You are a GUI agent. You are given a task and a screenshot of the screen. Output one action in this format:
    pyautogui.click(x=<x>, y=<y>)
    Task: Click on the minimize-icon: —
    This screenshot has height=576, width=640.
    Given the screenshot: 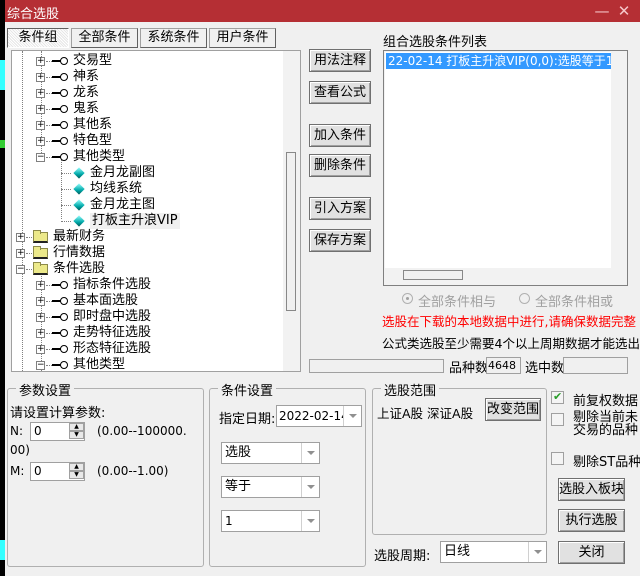 What is the action you would take?
    pyautogui.click(x=602, y=11)
    